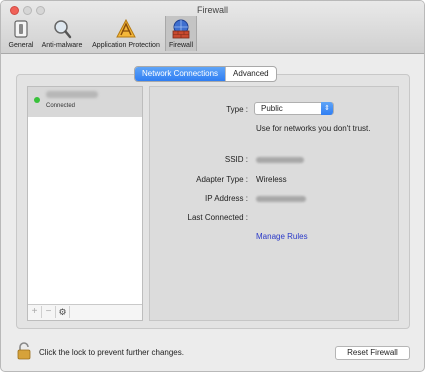 Image resolution: width=425 pixels, height=372 pixels. Describe the element at coordinates (217, 217) in the screenshot. I see `last-connected-label: Last Connected :` at that location.